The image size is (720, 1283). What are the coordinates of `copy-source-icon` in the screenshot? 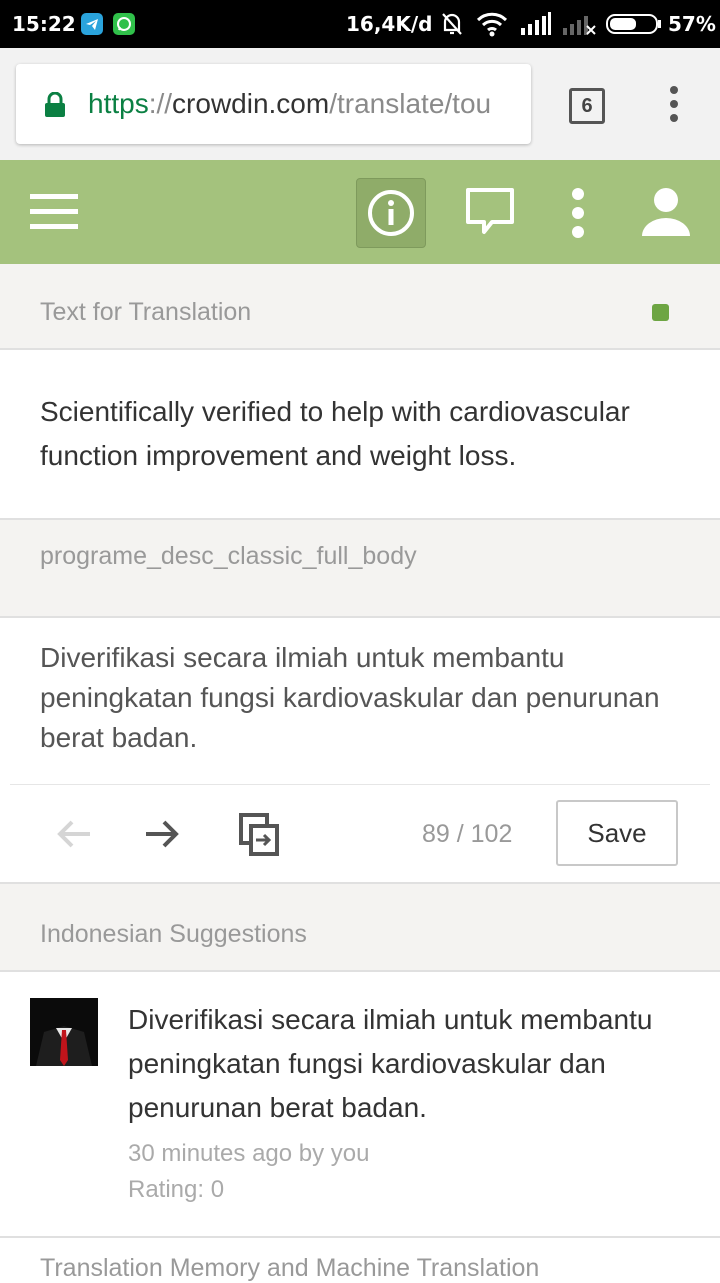 It's located at (260, 837).